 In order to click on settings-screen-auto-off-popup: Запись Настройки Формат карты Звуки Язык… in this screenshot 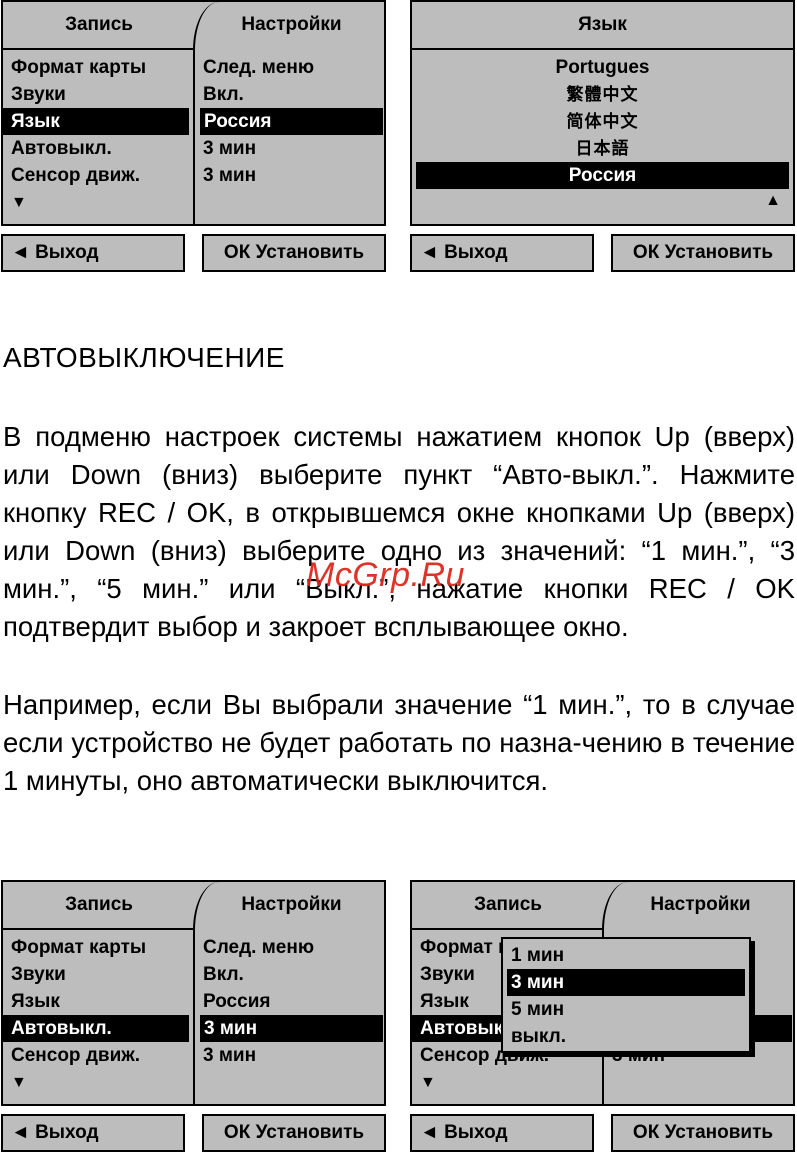, I will do `click(602, 1020)`.